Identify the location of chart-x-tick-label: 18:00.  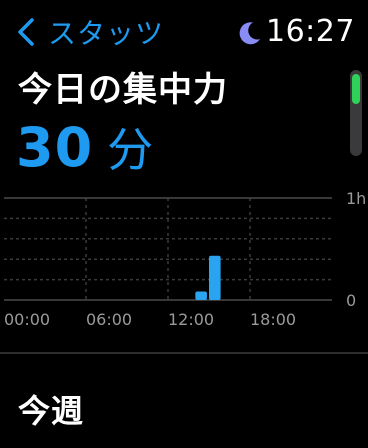
(273, 319).